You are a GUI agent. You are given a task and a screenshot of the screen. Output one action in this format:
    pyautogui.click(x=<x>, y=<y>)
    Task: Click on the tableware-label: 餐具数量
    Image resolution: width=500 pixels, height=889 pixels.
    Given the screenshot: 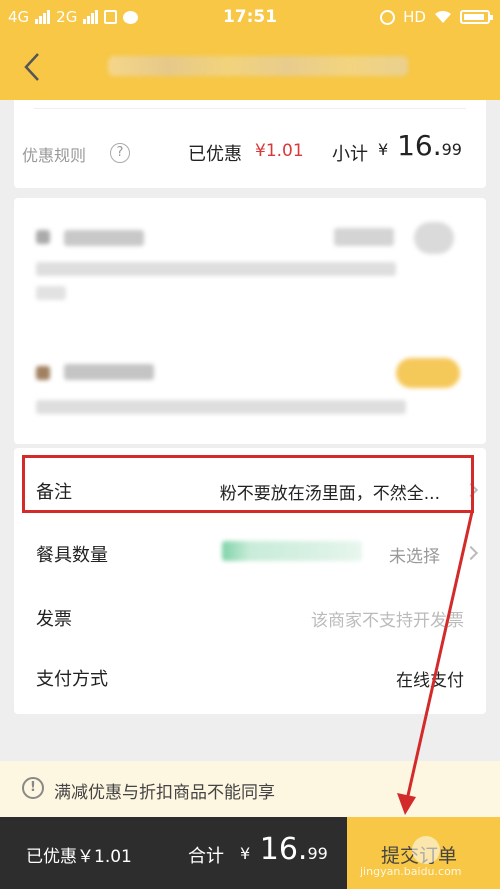 What is the action you would take?
    pyautogui.click(x=72, y=554)
    